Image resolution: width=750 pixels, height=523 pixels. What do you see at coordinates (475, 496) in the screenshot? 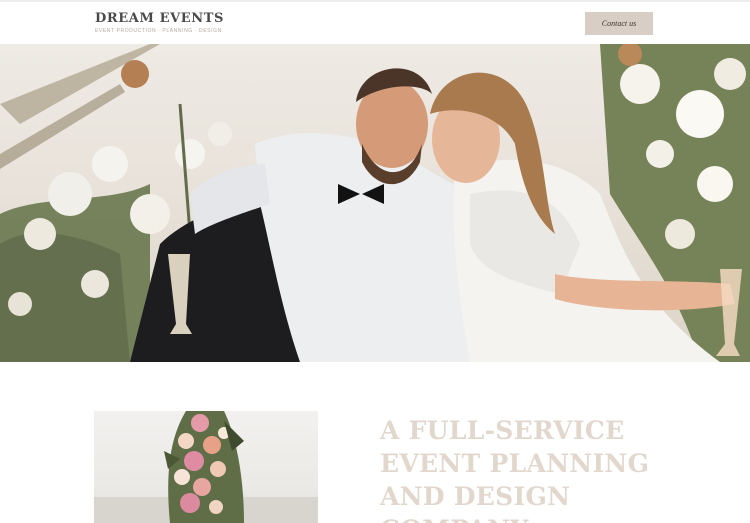
I see `heading-line: AND DESIGN` at bounding box center [475, 496].